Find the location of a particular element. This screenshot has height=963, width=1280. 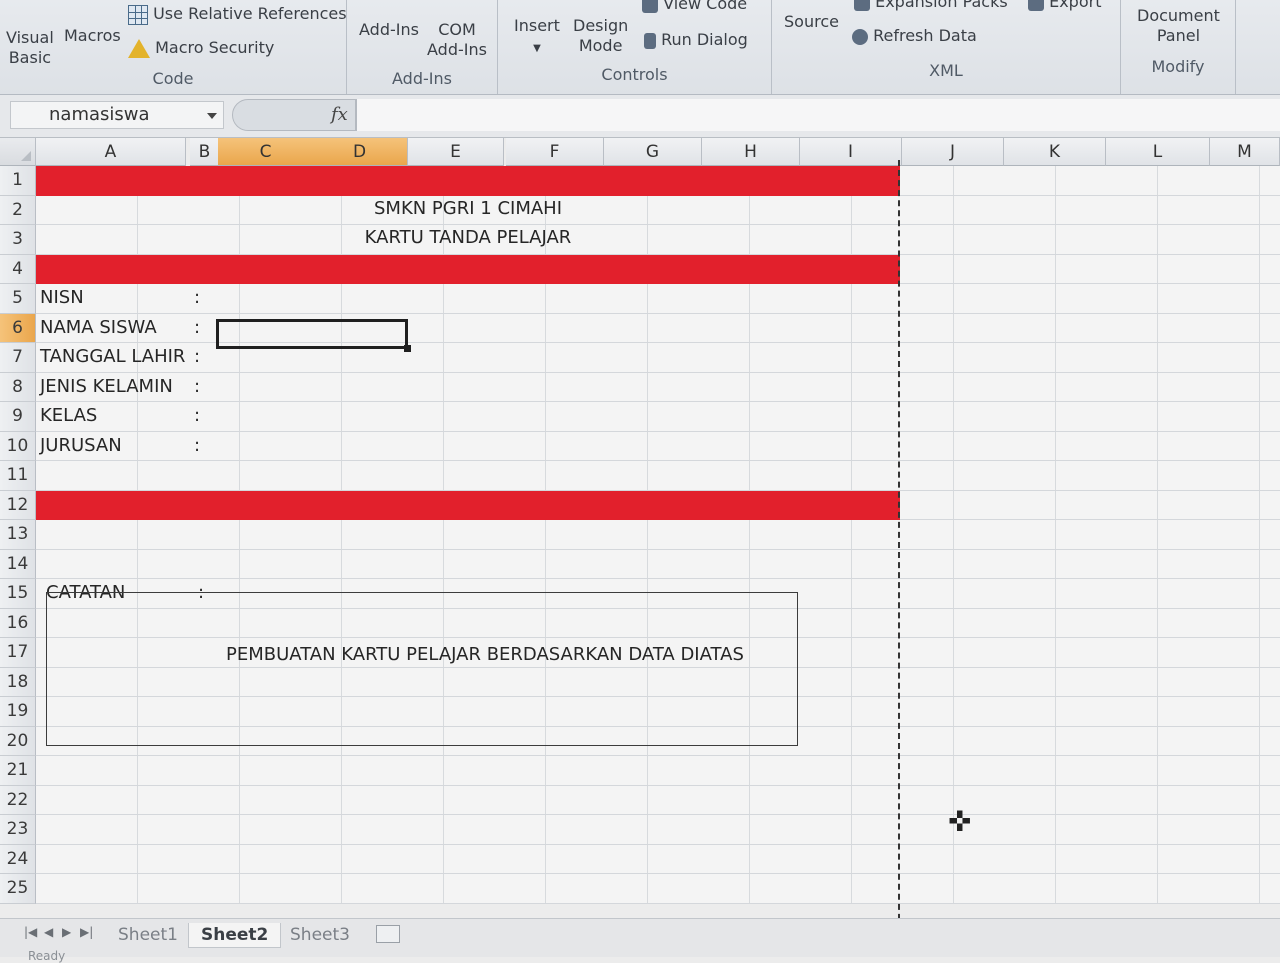

last-sheet-nav-button: ▶| is located at coordinates (86, 932).